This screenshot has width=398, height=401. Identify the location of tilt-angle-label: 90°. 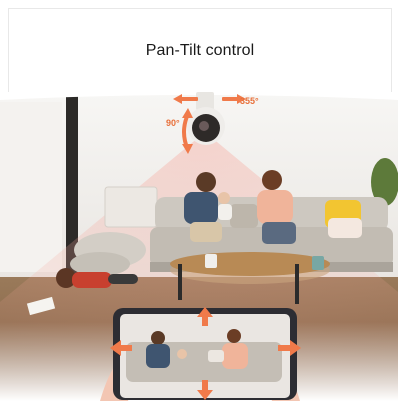
(173, 123).